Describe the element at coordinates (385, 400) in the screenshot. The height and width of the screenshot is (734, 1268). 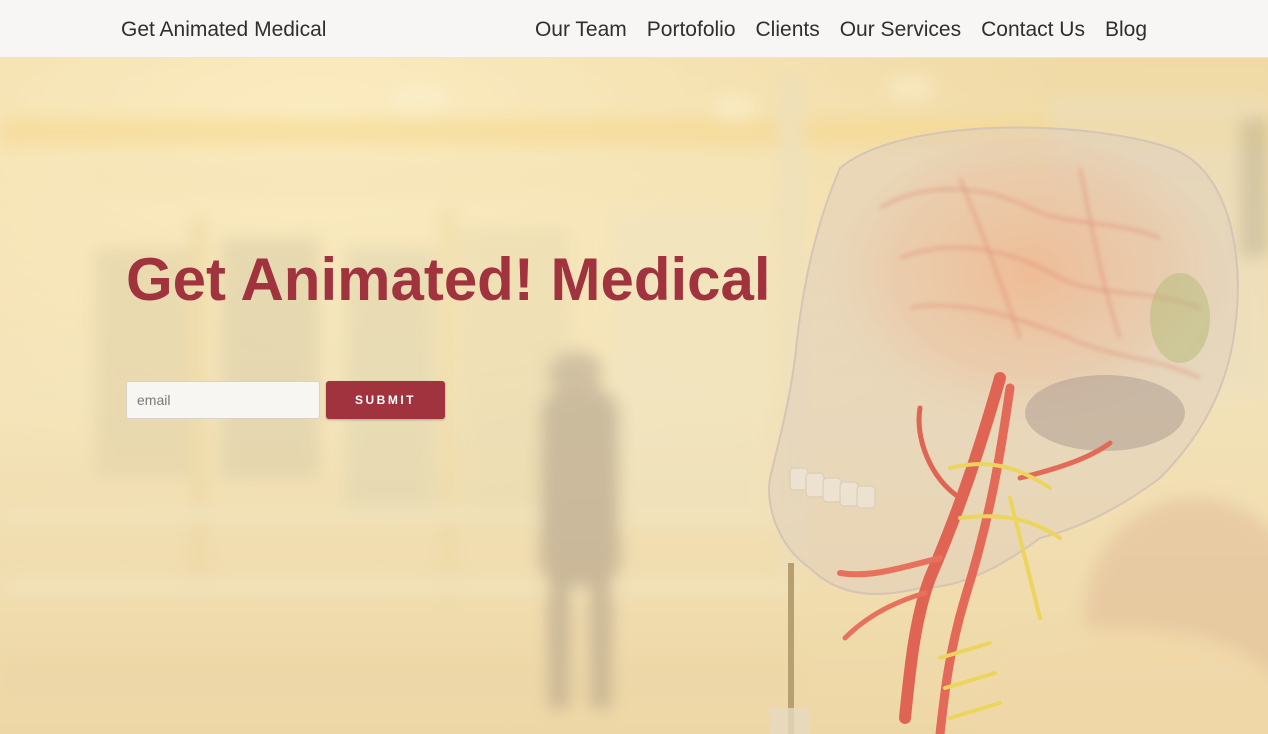
I see `submit-button: SUBMIT` at that location.